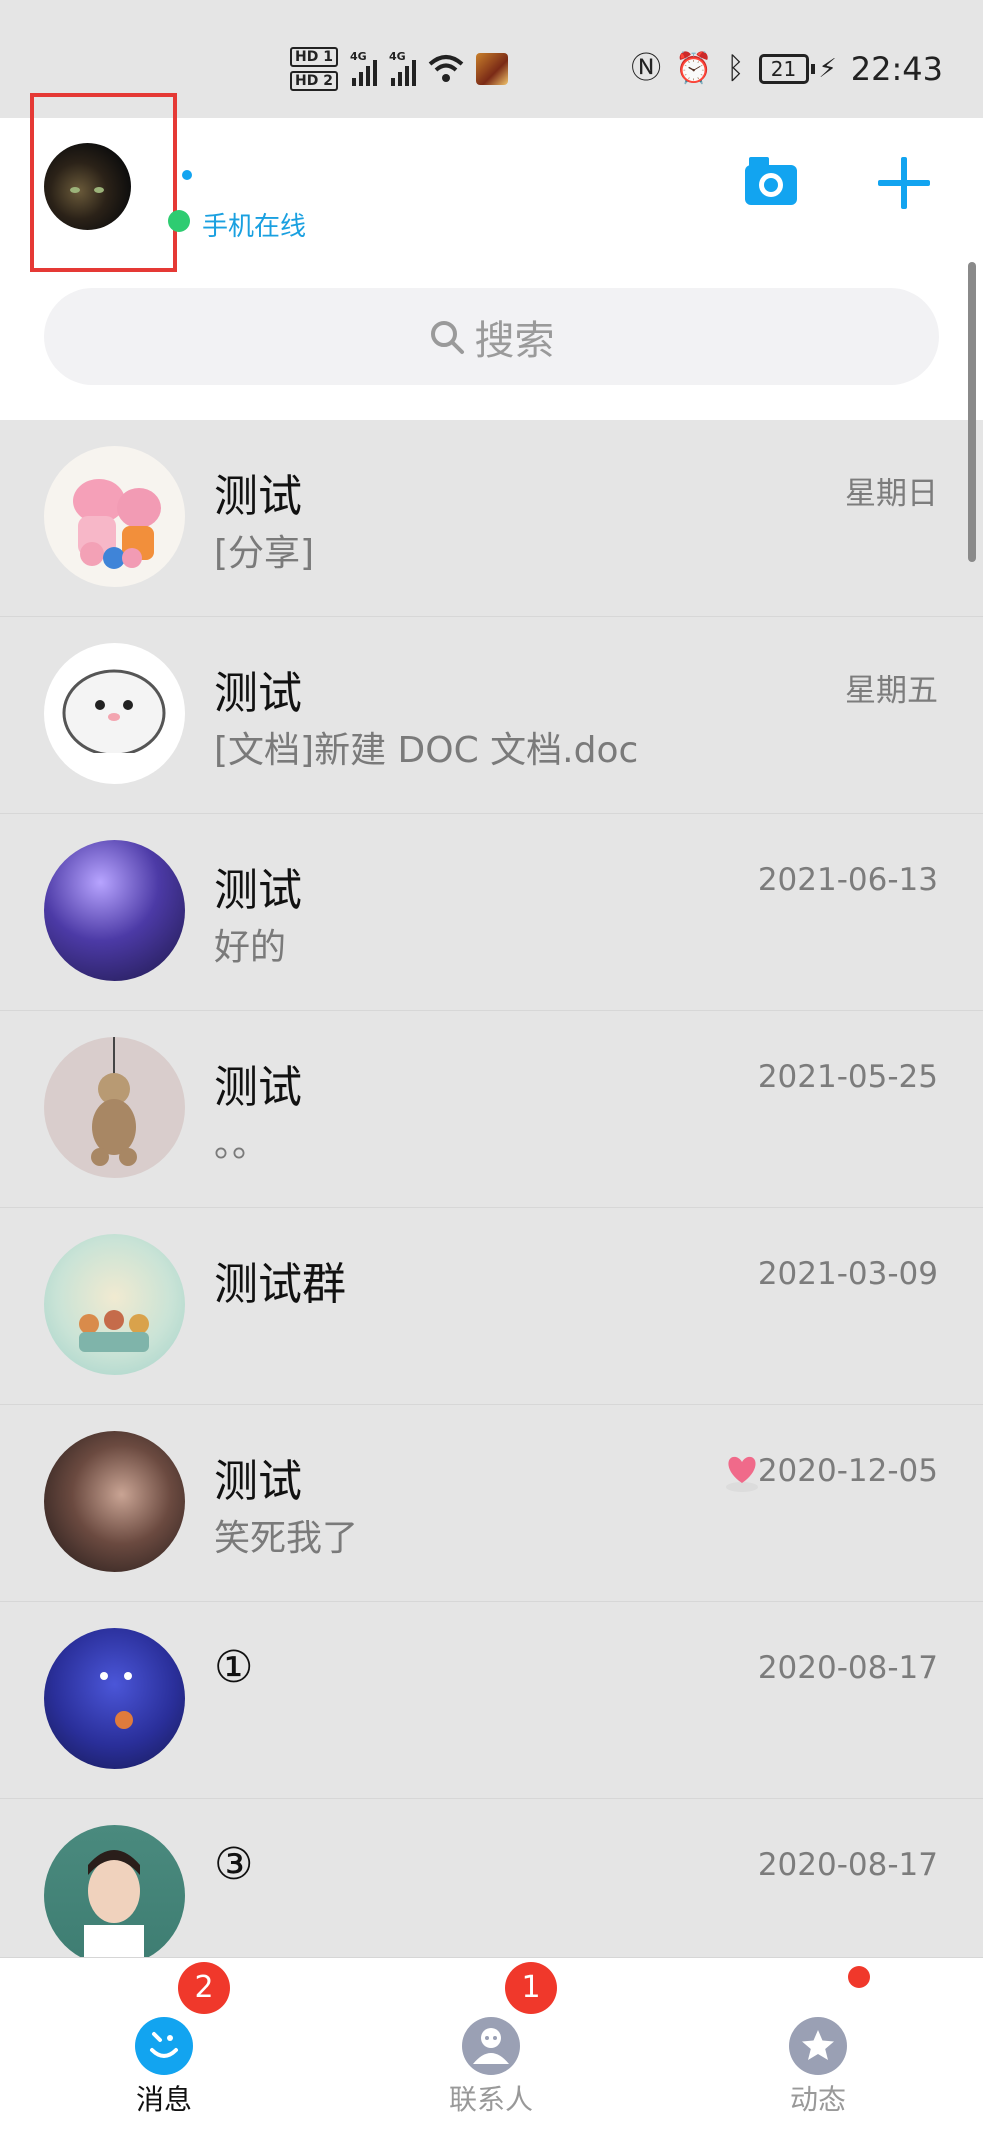 The height and width of the screenshot is (2130, 983). What do you see at coordinates (234, 1667) in the screenshot?
I see `chat-name: ①` at bounding box center [234, 1667].